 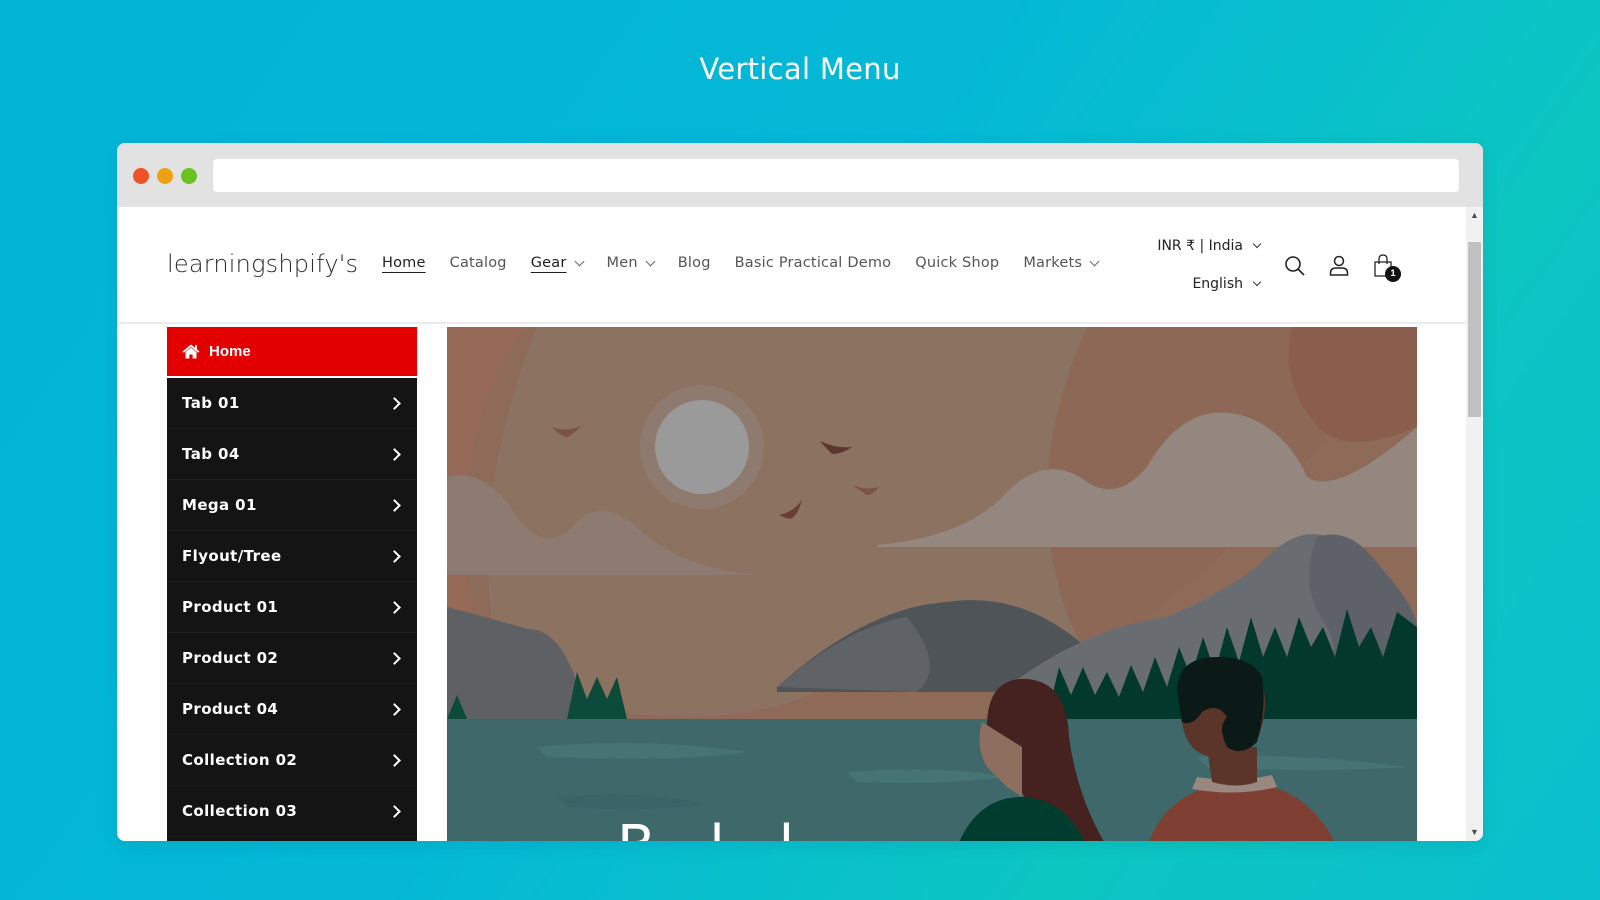 I want to click on currency-selector: INR ₹ | India, so click(x=1209, y=246).